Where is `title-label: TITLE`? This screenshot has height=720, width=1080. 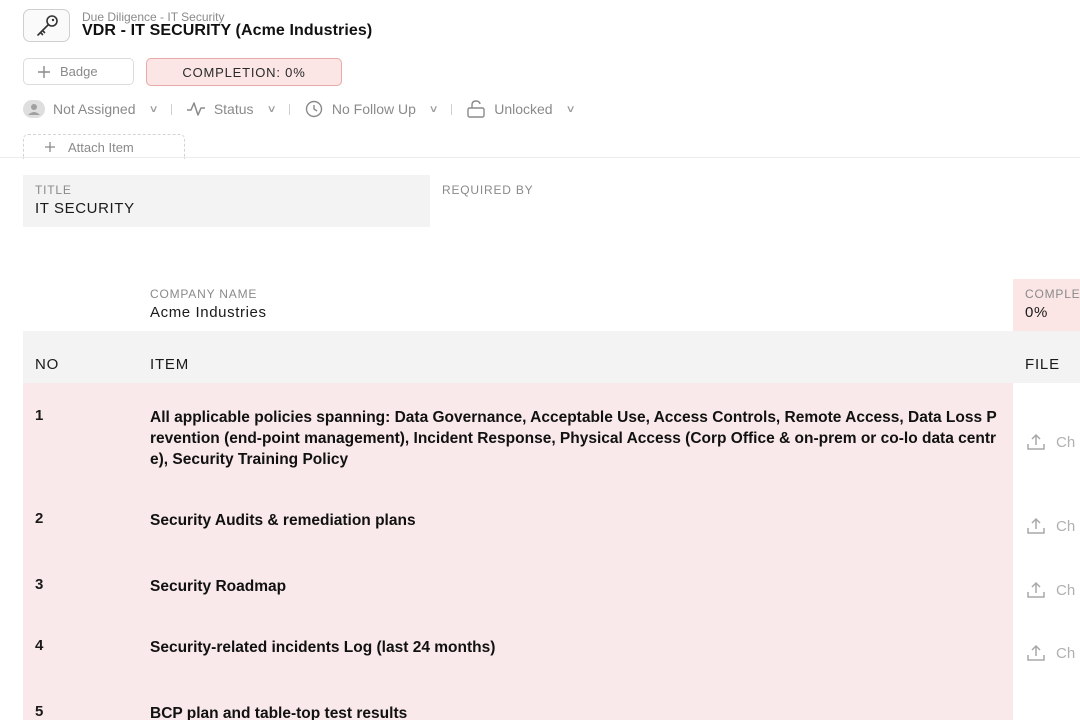 title-label: TITLE is located at coordinates (53, 190).